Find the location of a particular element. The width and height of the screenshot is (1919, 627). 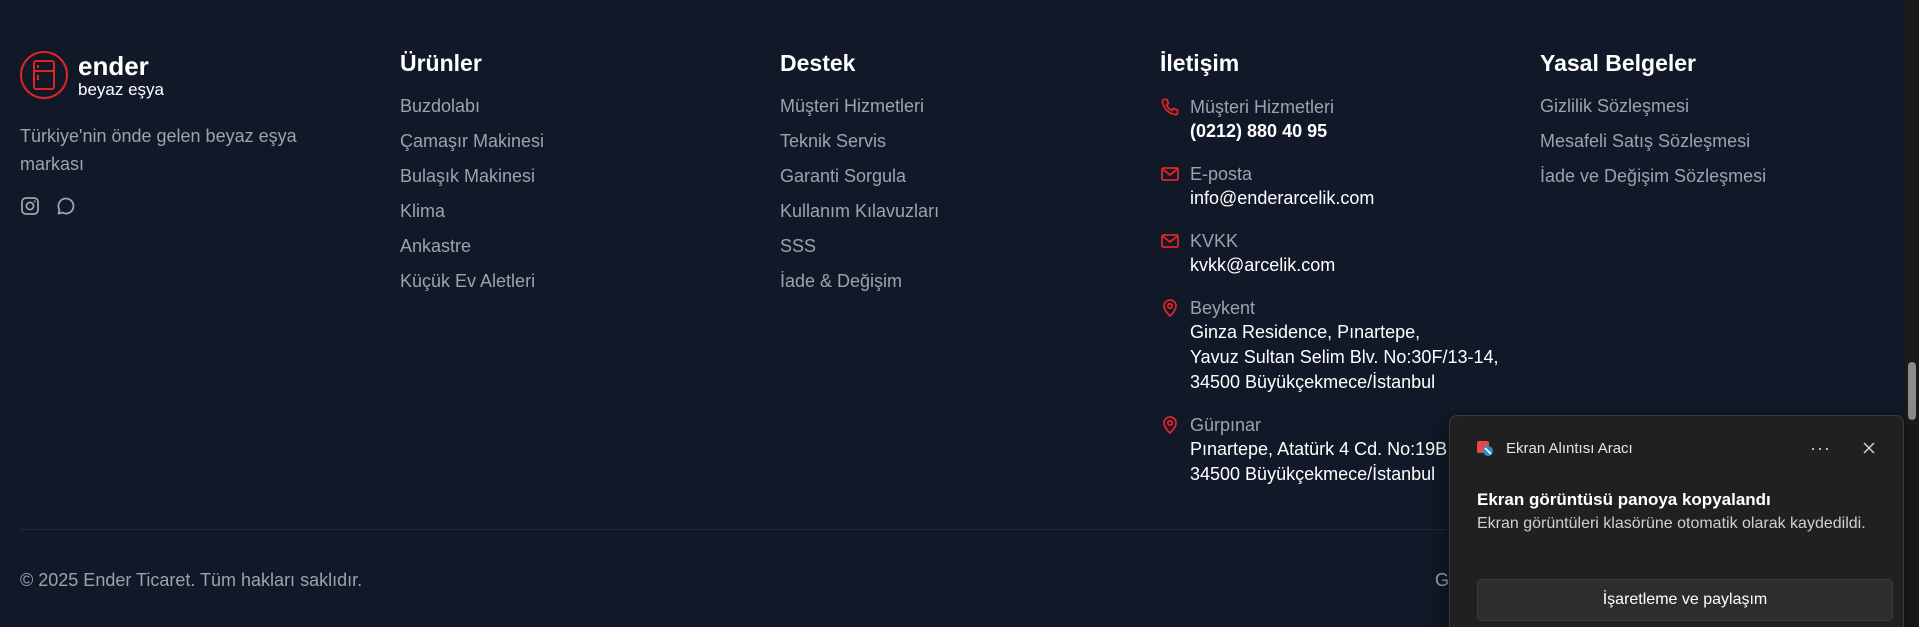

support-link-iade: İade & Değişim is located at coordinates (859, 287).